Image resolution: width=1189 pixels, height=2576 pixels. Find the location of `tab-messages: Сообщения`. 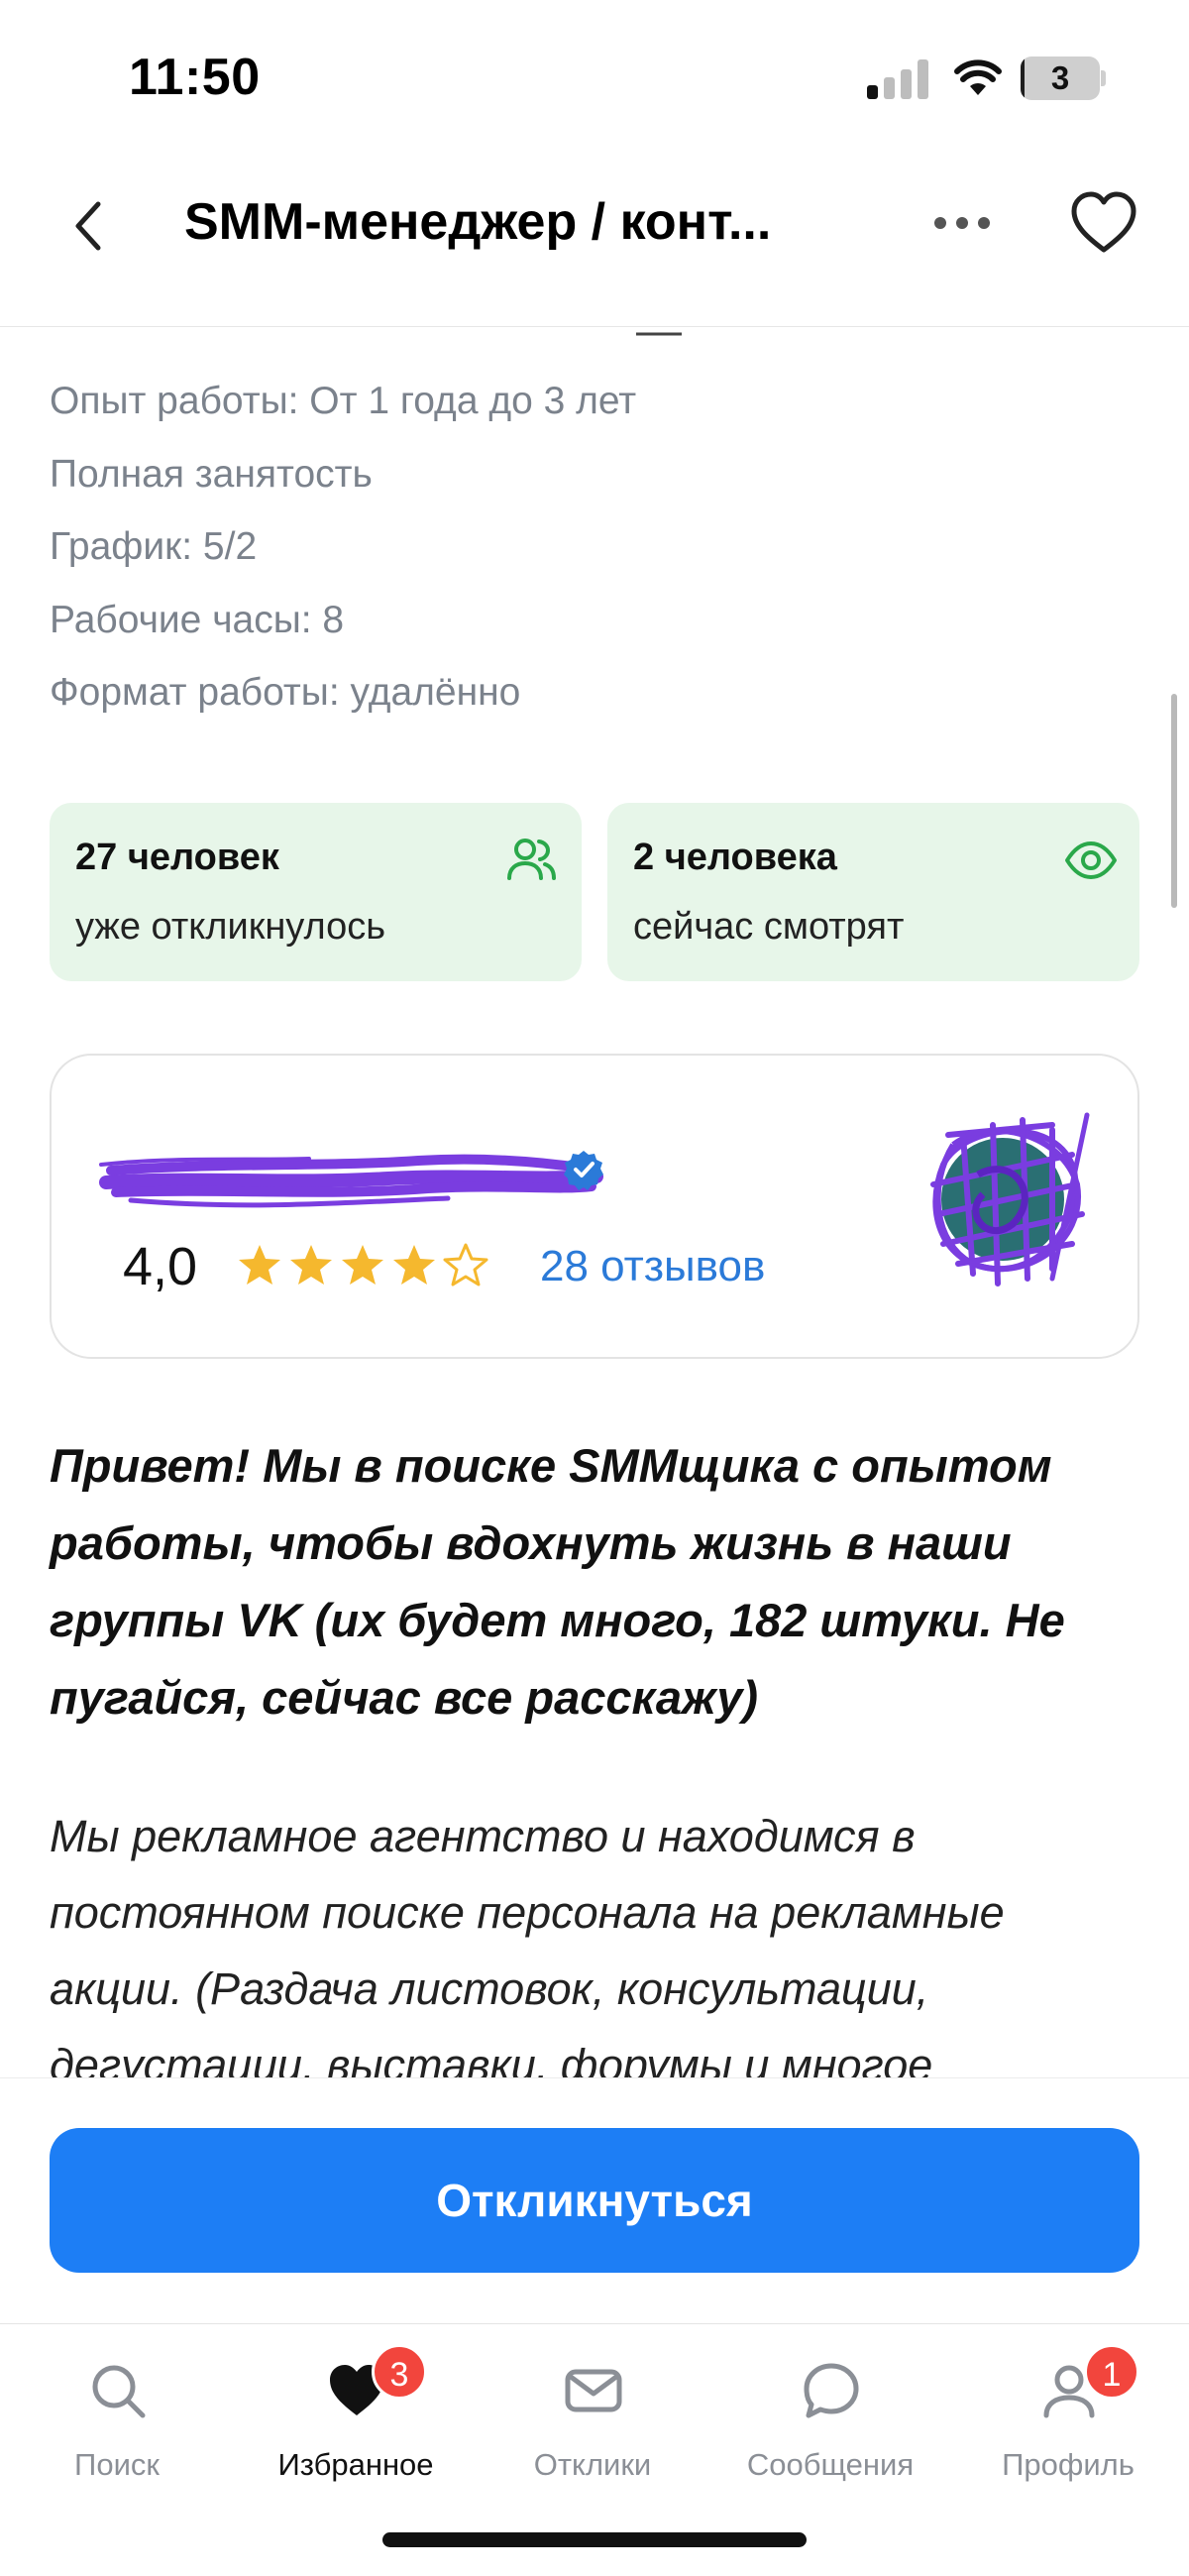

tab-messages: Сообщения is located at coordinates (830, 2425).